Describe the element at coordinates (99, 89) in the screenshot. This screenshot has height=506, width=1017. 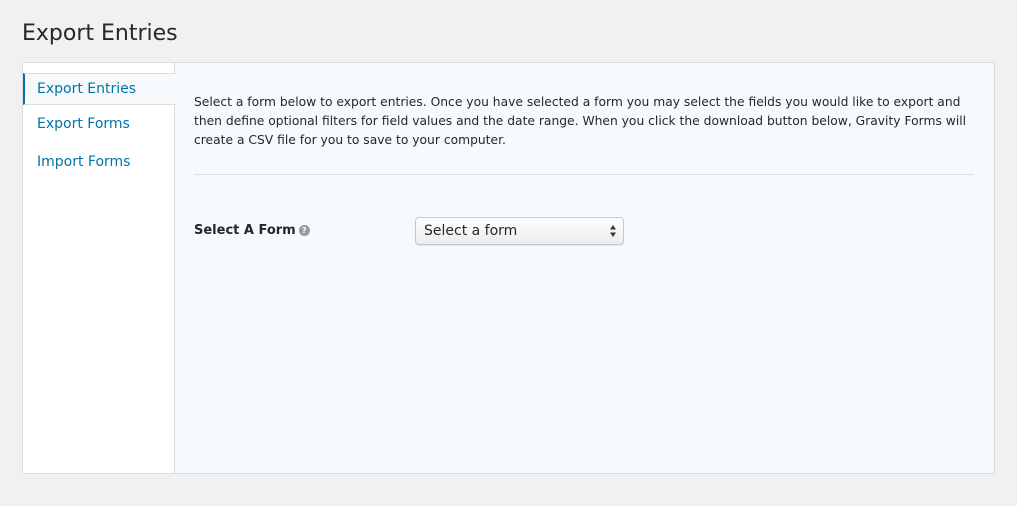
I see `sidebar-item-export-entries: Export Entries` at that location.